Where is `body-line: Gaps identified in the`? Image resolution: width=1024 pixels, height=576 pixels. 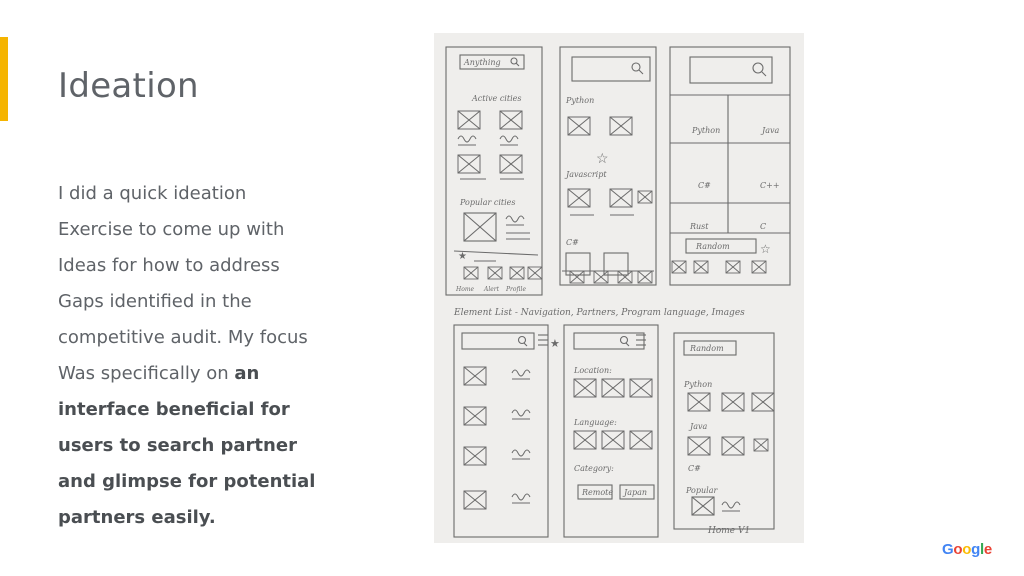 body-line: Gaps identified in the is located at coordinates (155, 301).